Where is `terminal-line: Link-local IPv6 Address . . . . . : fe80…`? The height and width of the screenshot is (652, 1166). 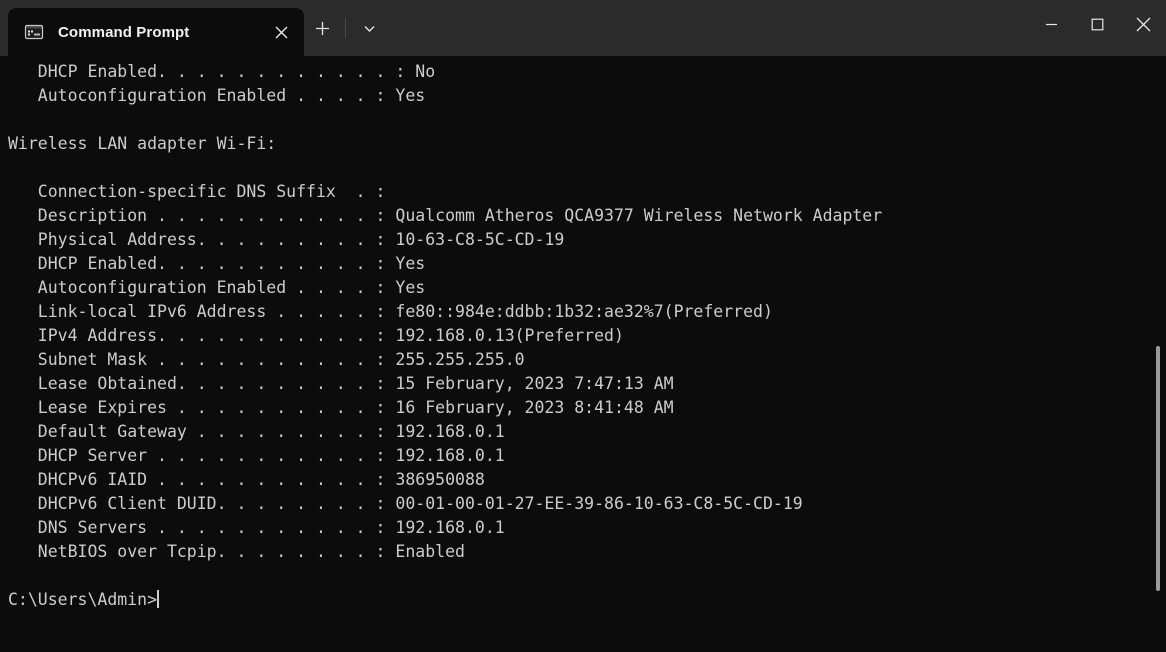 terminal-line: Link-local IPv6 Address . . . . . : fe80… is located at coordinates (390, 311).